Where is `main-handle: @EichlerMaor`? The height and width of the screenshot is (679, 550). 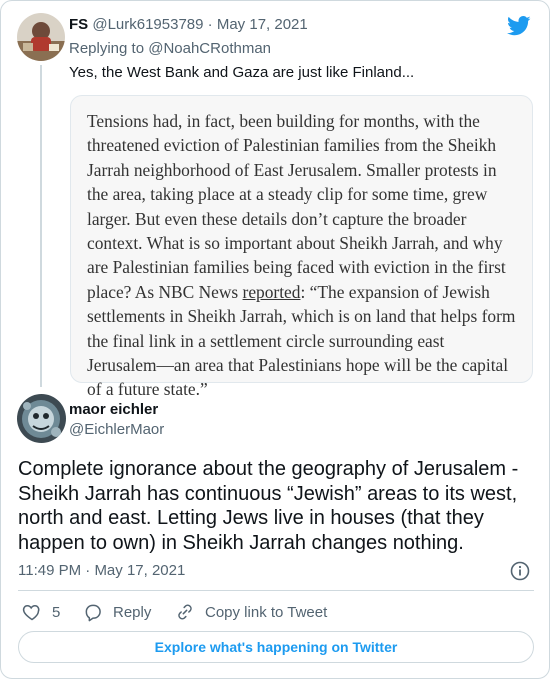
main-handle: @EichlerMaor is located at coordinates (116, 430).